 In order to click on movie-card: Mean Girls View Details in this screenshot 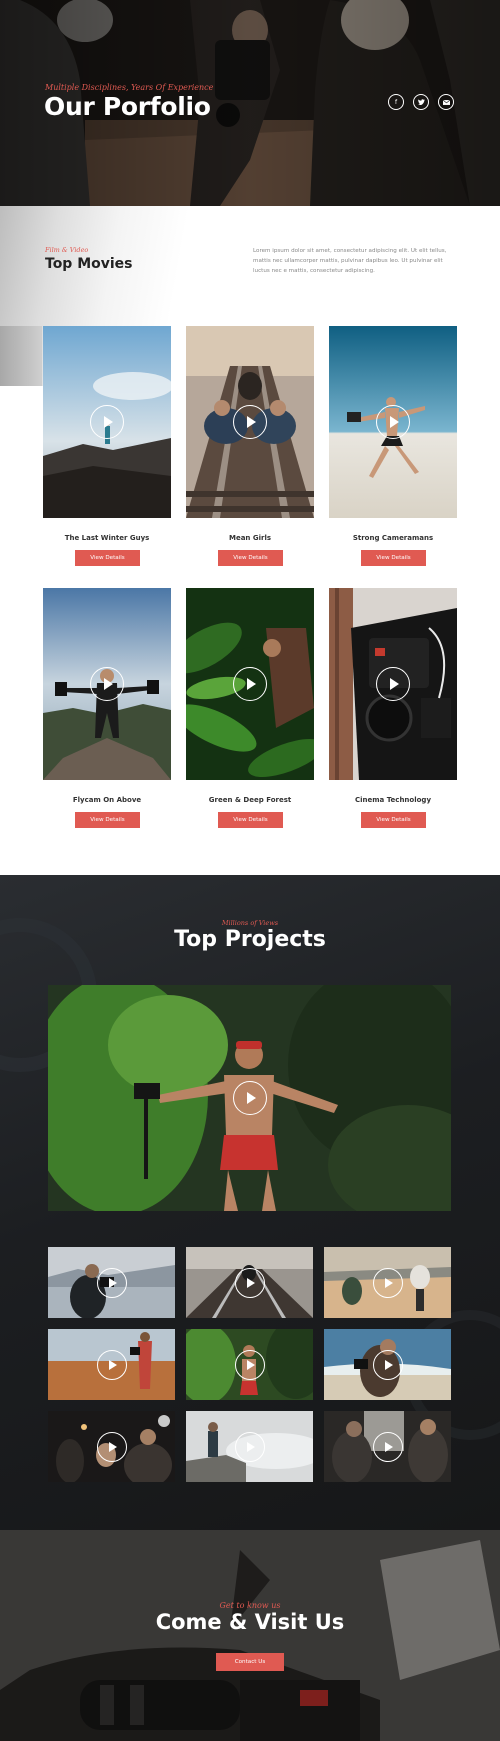, I will do `click(250, 446)`.